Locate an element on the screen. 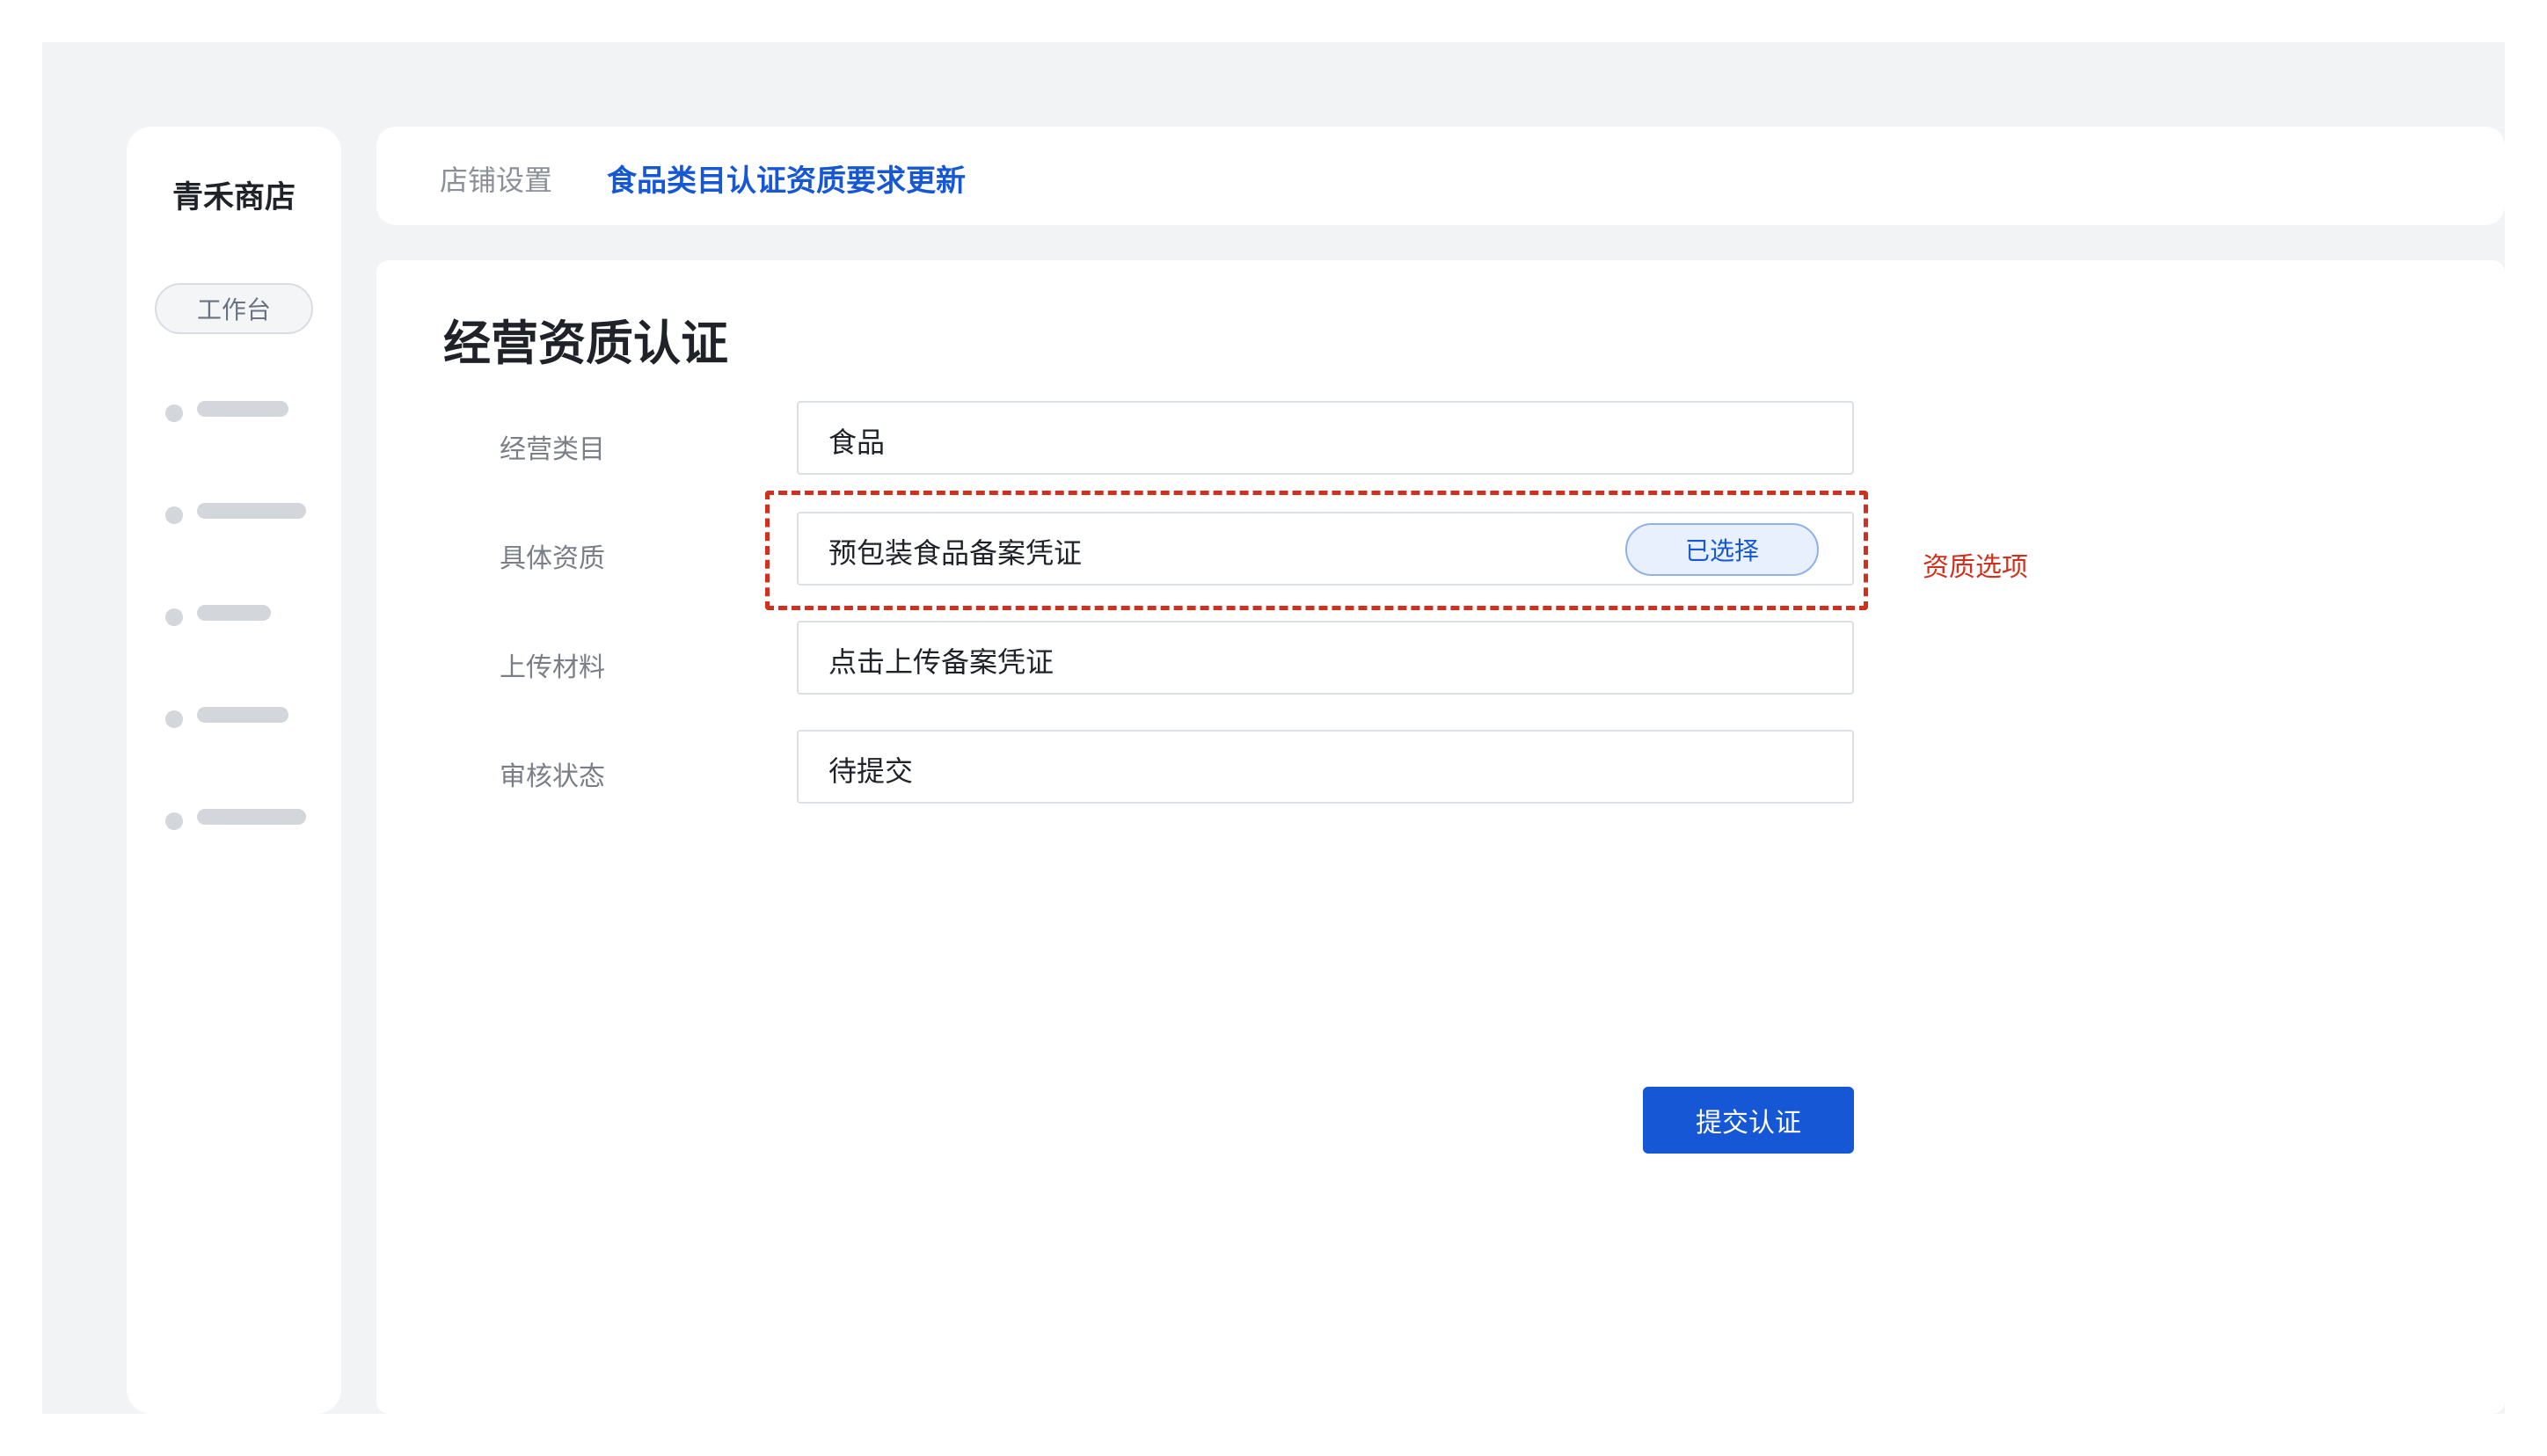 The width and height of the screenshot is (2547, 1456). business-category-value: 食品 is located at coordinates (857, 442).